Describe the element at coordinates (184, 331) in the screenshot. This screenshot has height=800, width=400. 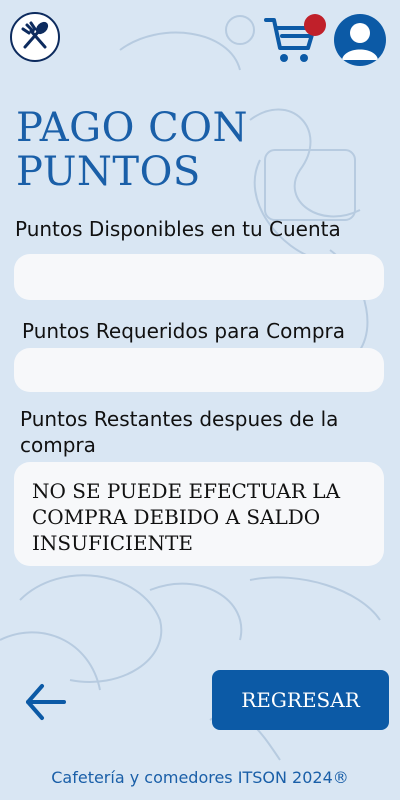
I see `required-points-label: Puntos Requeridos para Compra` at that location.